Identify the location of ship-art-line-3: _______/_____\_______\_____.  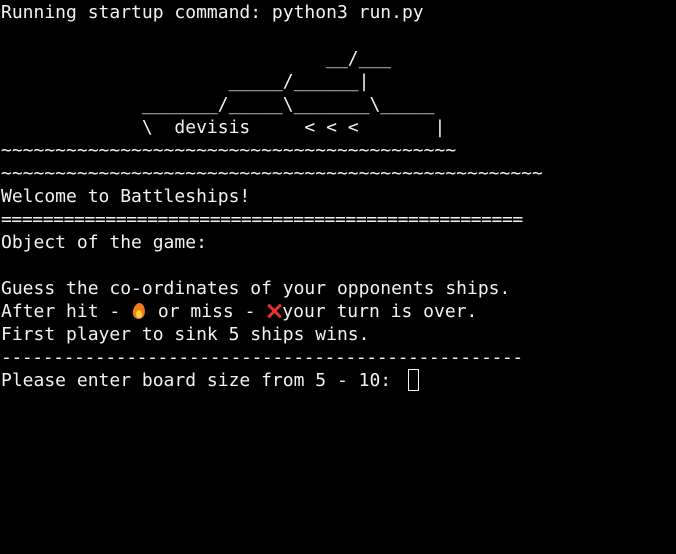
(218, 104).